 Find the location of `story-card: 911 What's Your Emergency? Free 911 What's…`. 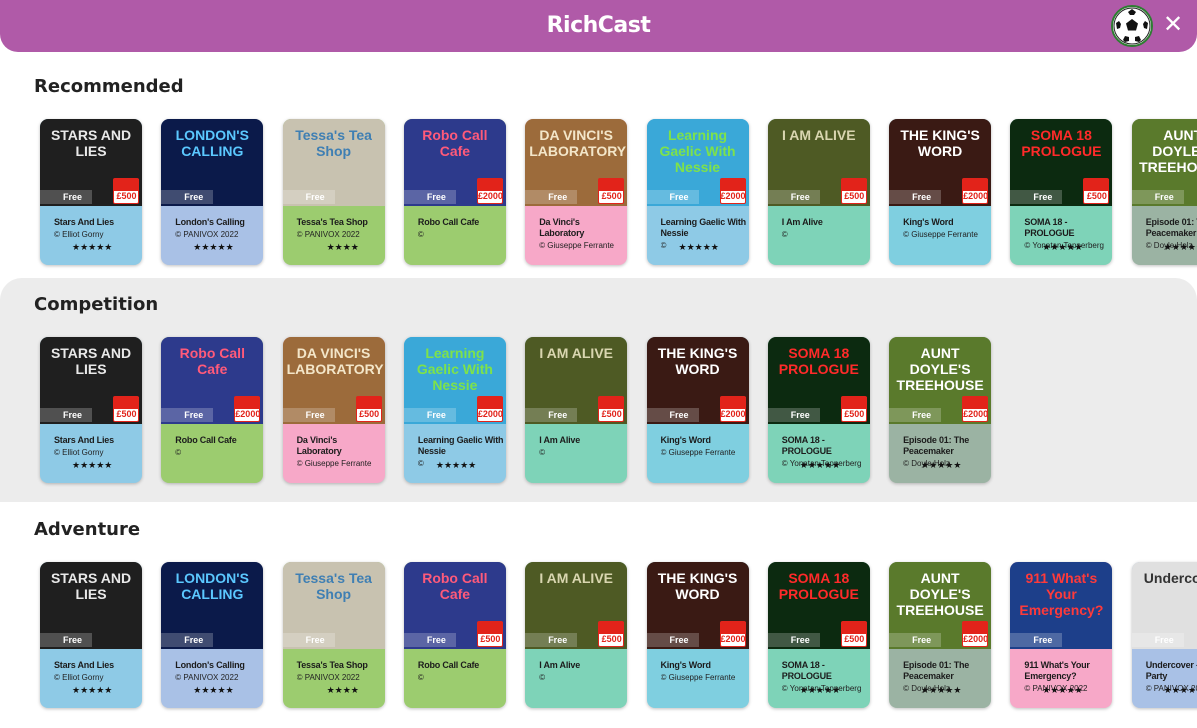

story-card: 911 What's Your Emergency? Free 911 What's… is located at coordinates (1061, 635).